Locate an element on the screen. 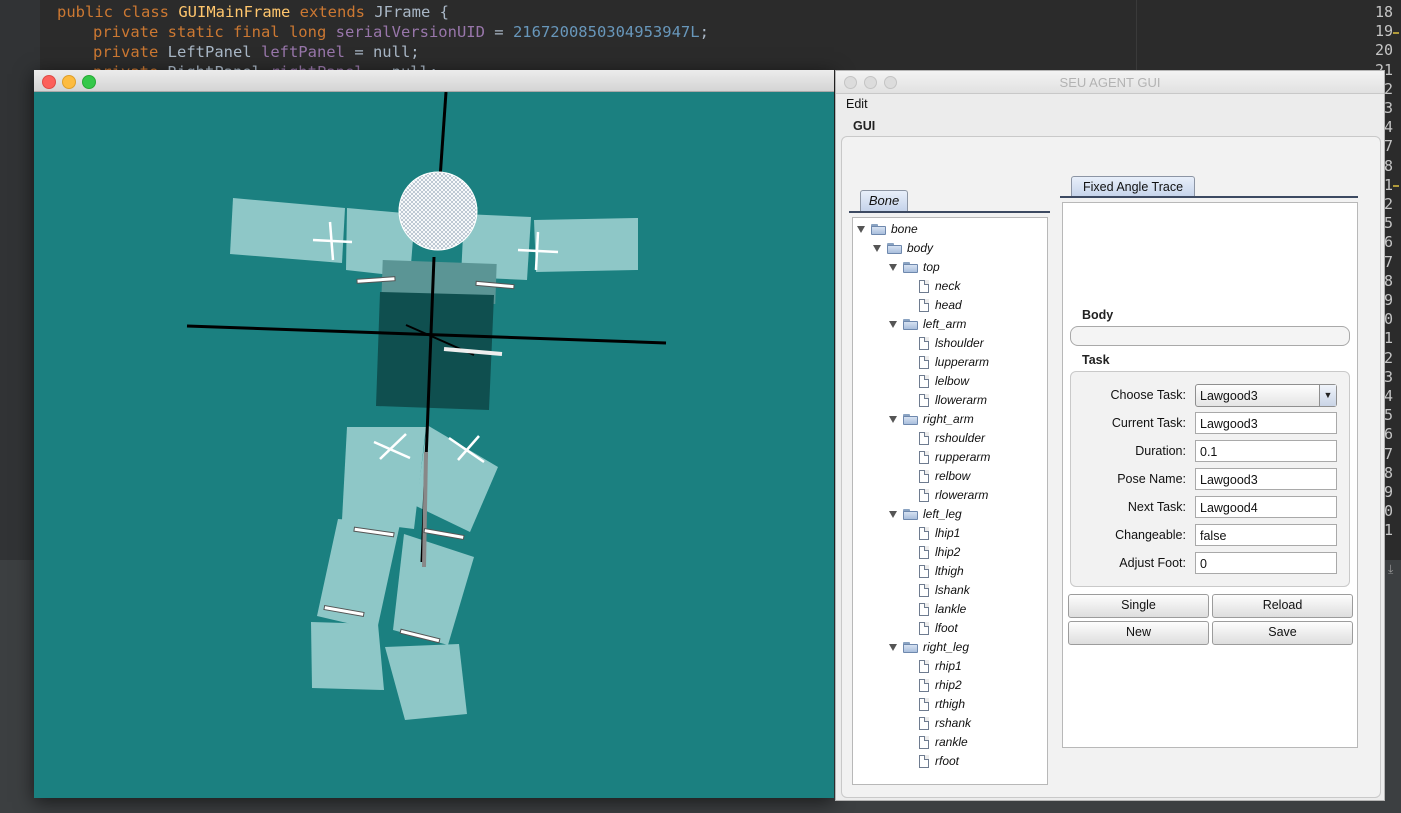  tree-node-label: bone is located at coordinates (904, 229).